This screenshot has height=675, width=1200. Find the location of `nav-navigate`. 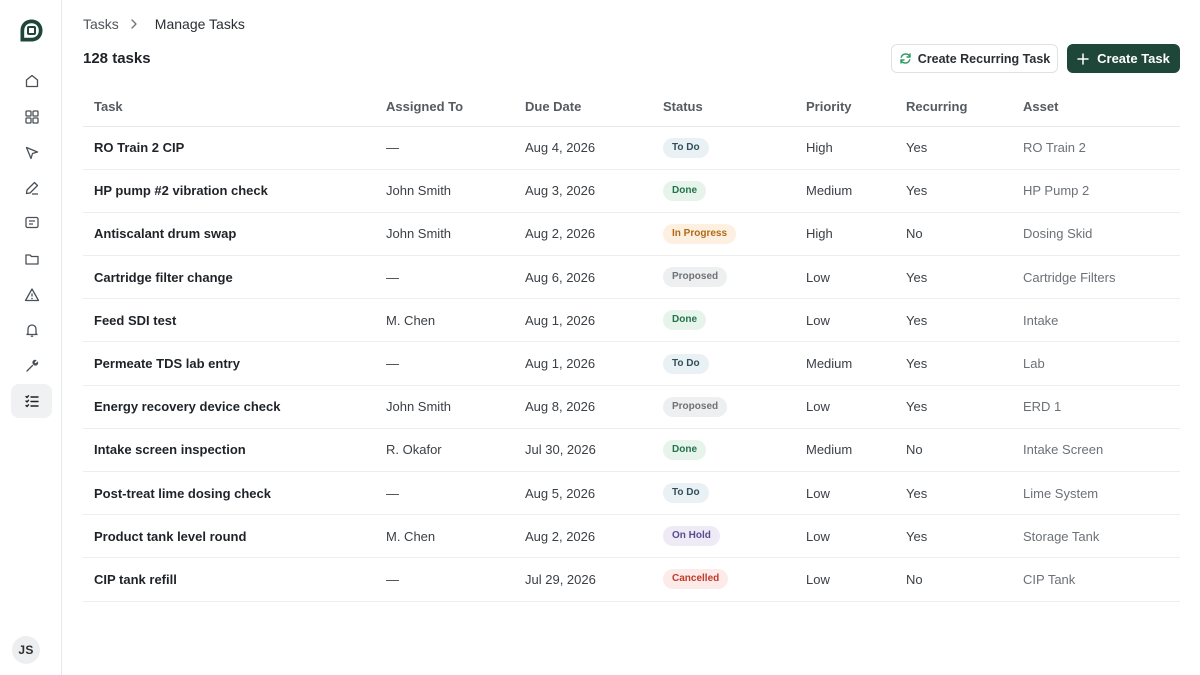

nav-navigate is located at coordinates (31, 153).